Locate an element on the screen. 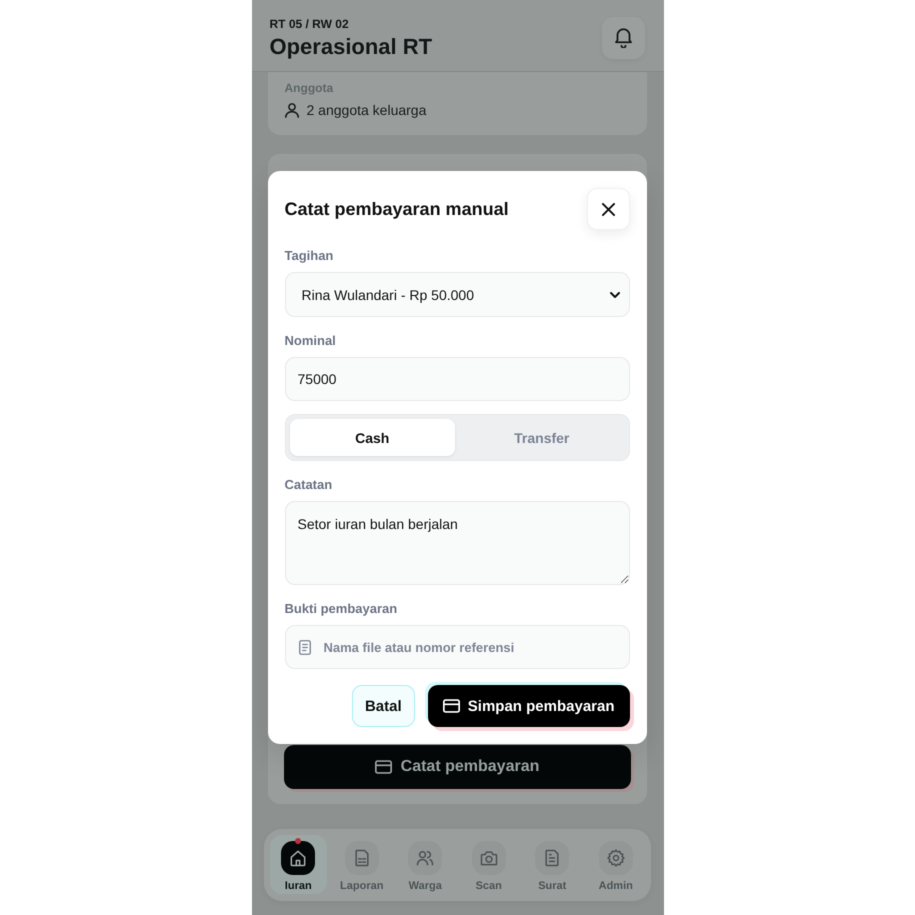  page-title: Operasional RT is located at coordinates (351, 47).